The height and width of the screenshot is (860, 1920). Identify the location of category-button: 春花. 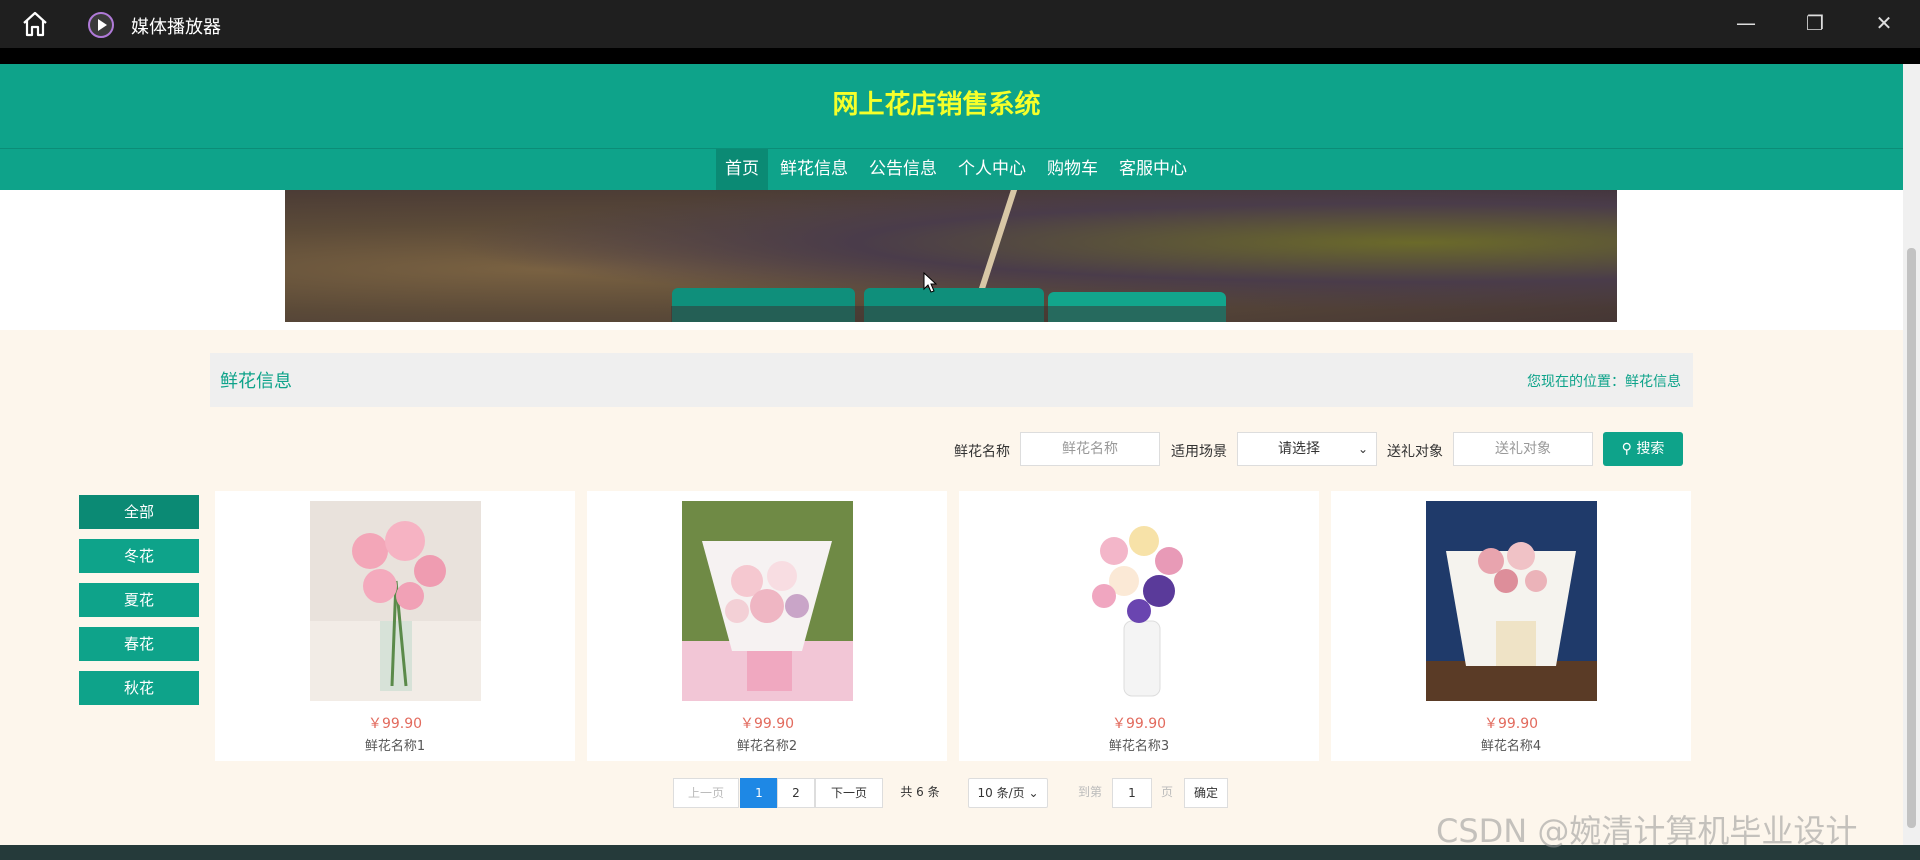
(139, 644).